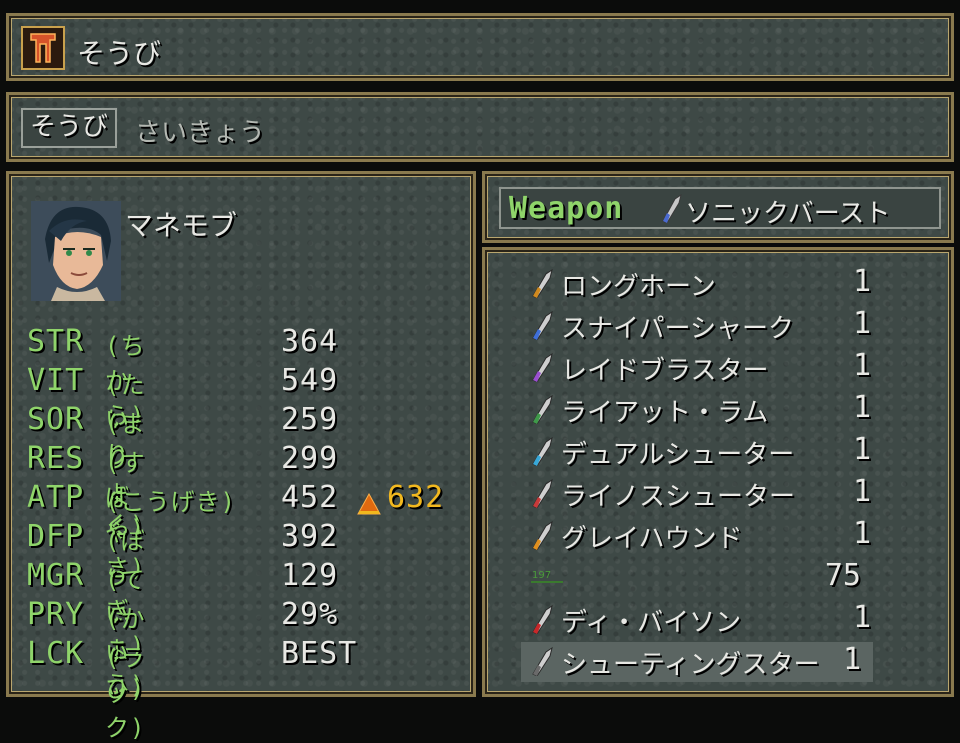  I want to click on stat-increase-arrow-icon, so click(369, 505).